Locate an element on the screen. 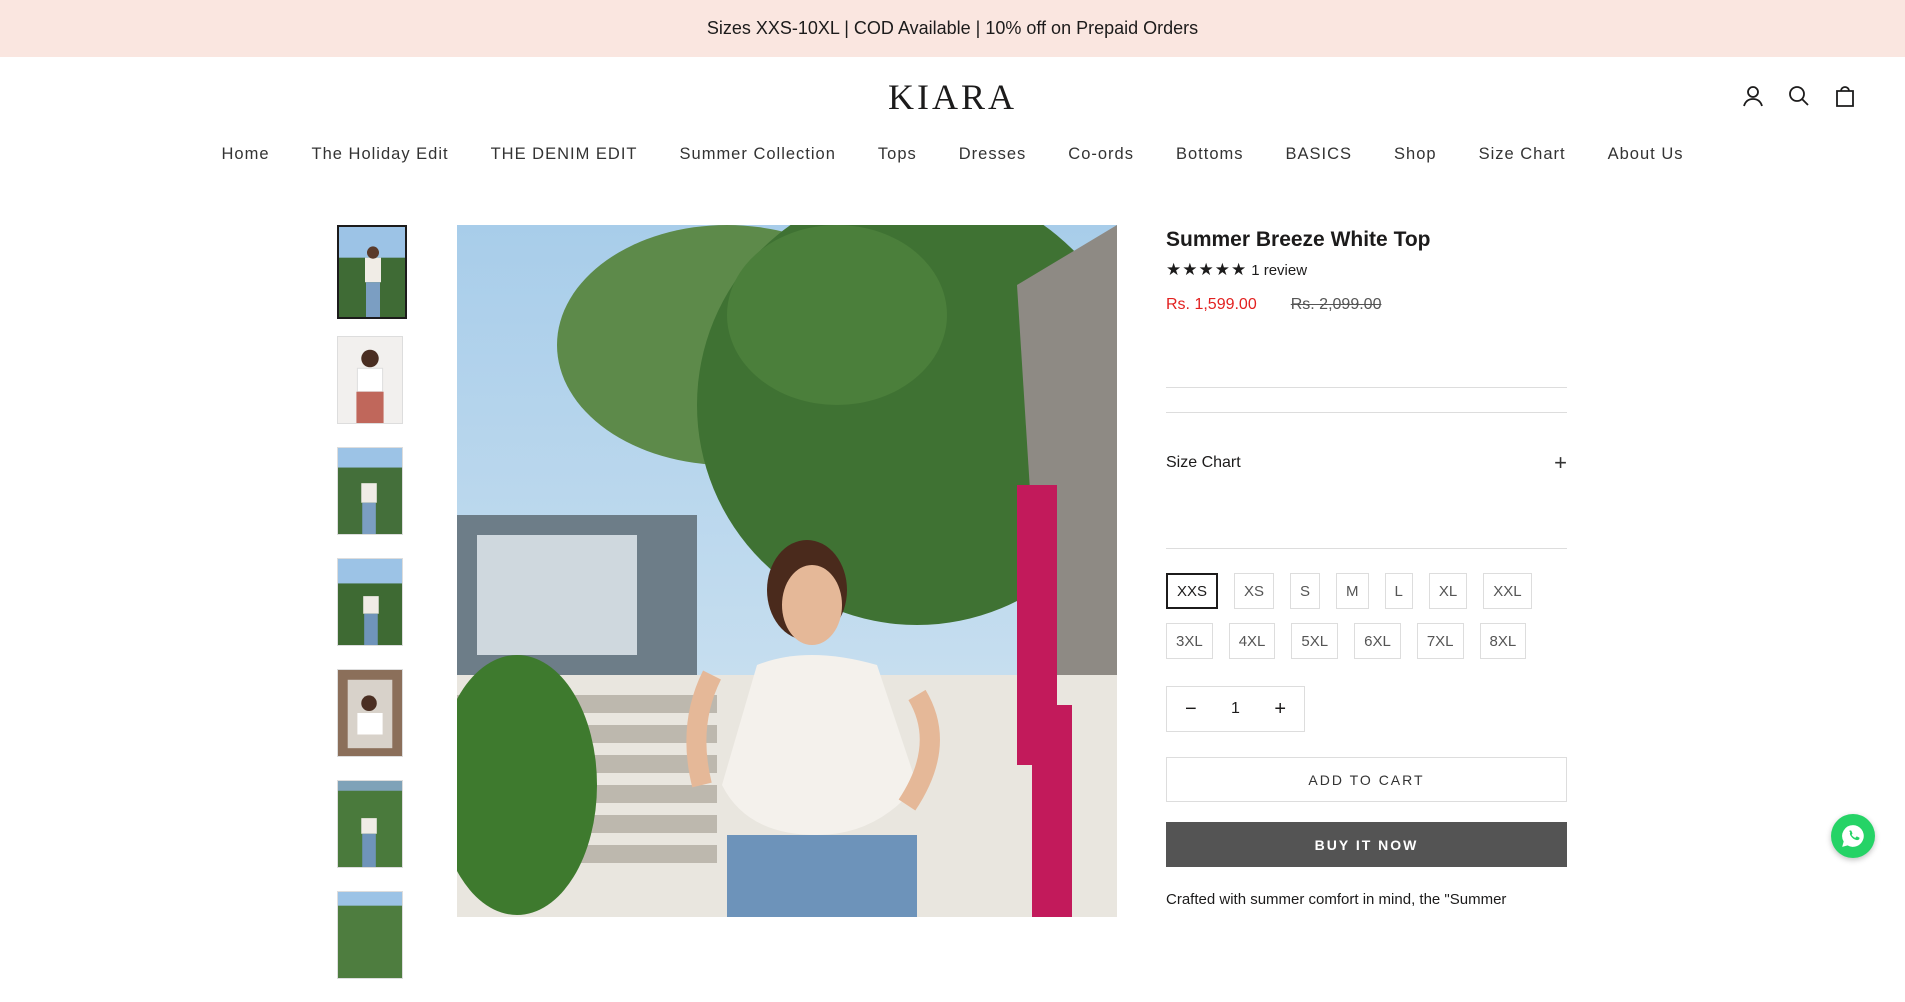 This screenshot has width=1905, height=1002. product-prices: Rs. 1,599.00 Rs. 2,099.00 is located at coordinates (1367, 305).